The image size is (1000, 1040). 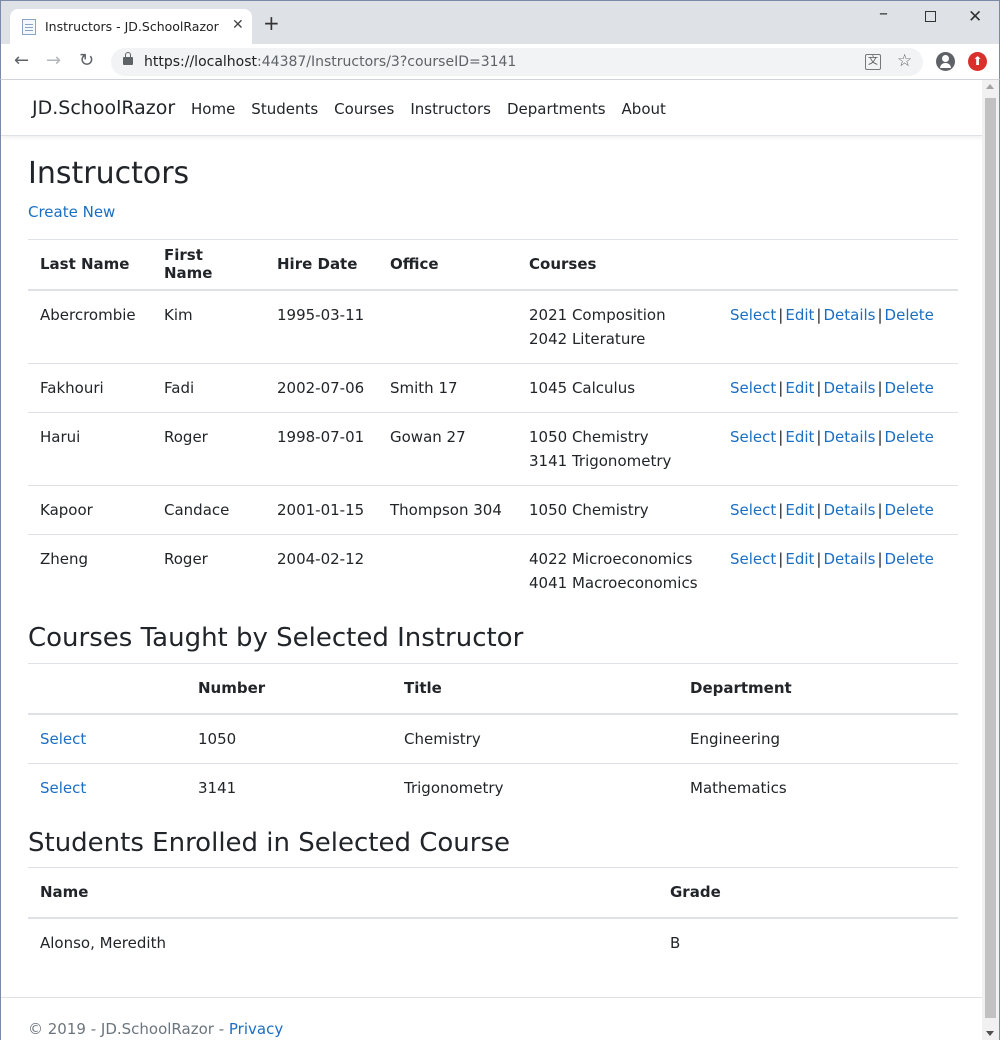 What do you see at coordinates (90, 265) in the screenshot?
I see `column-header: Last Name` at bounding box center [90, 265].